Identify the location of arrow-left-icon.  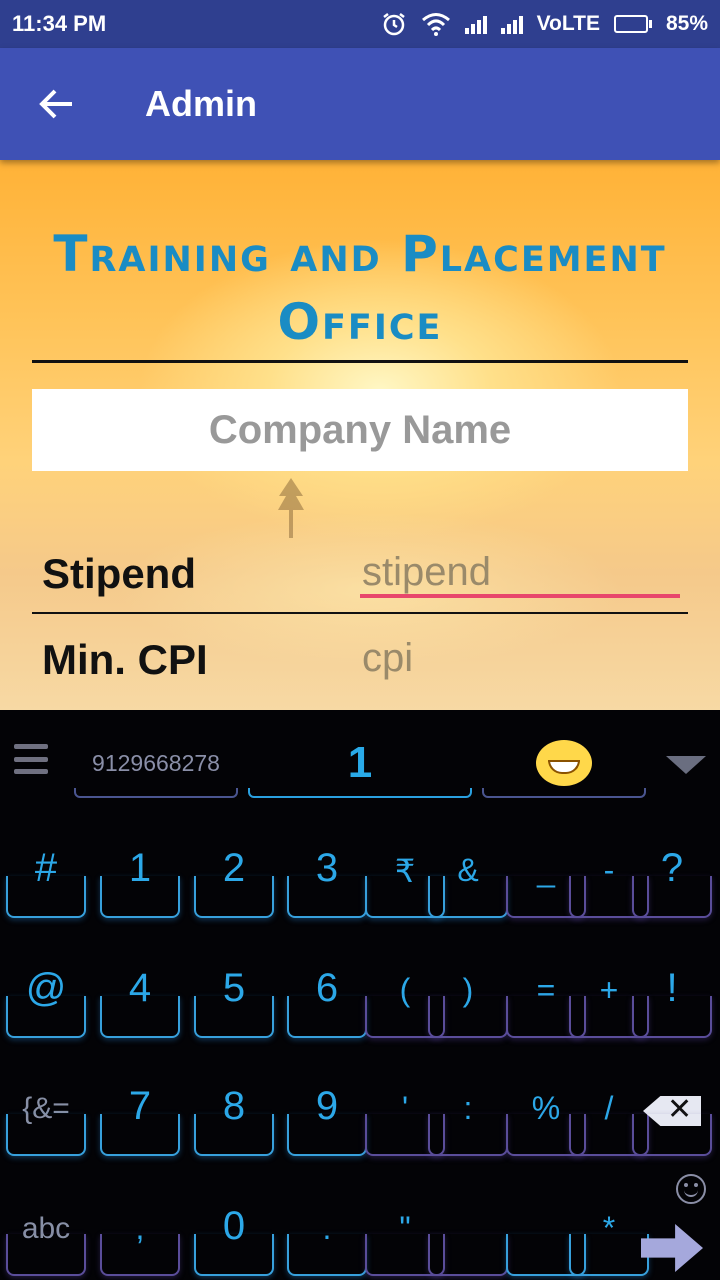
(55, 104).